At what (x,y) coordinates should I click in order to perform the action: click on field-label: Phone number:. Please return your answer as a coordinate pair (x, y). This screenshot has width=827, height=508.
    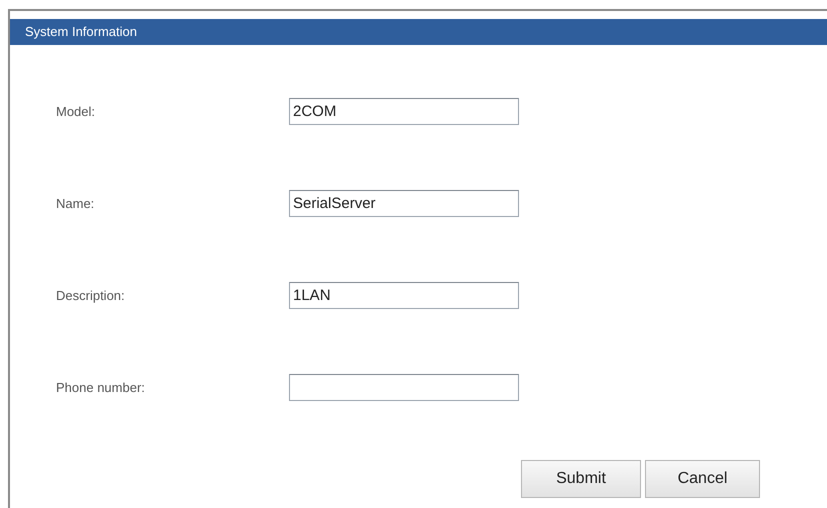
    Looking at the image, I should click on (100, 387).